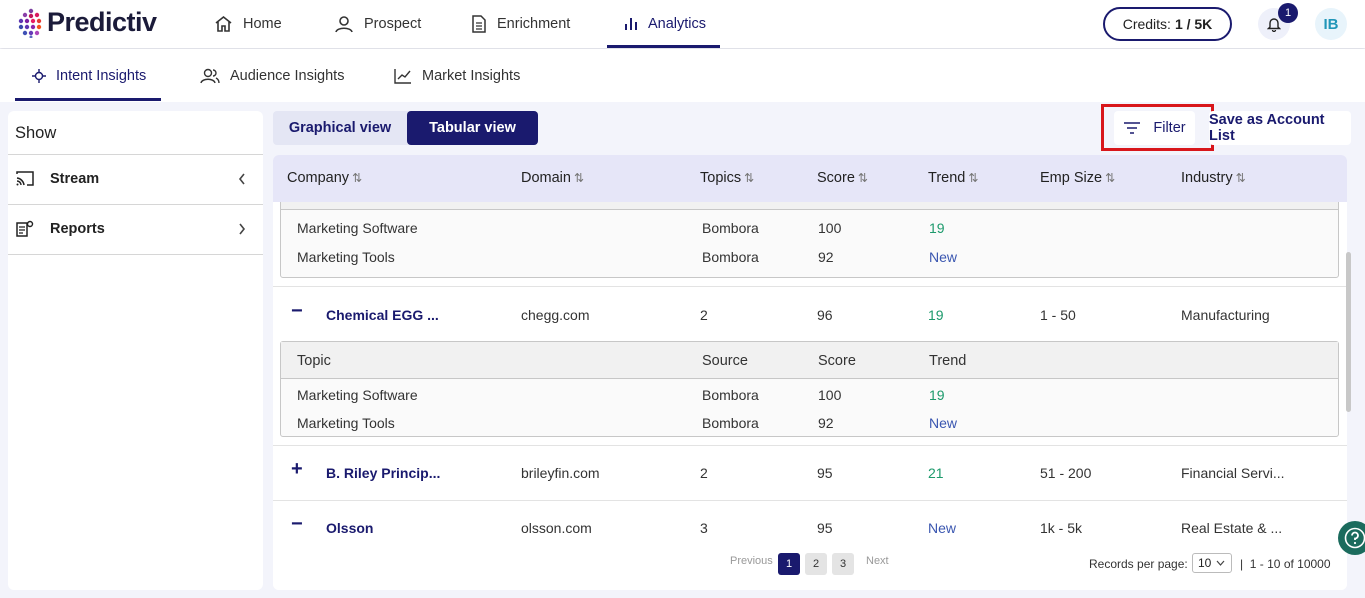 The image size is (1365, 598). I want to click on tab-audience-insights: Audience Insights, so click(272, 75).